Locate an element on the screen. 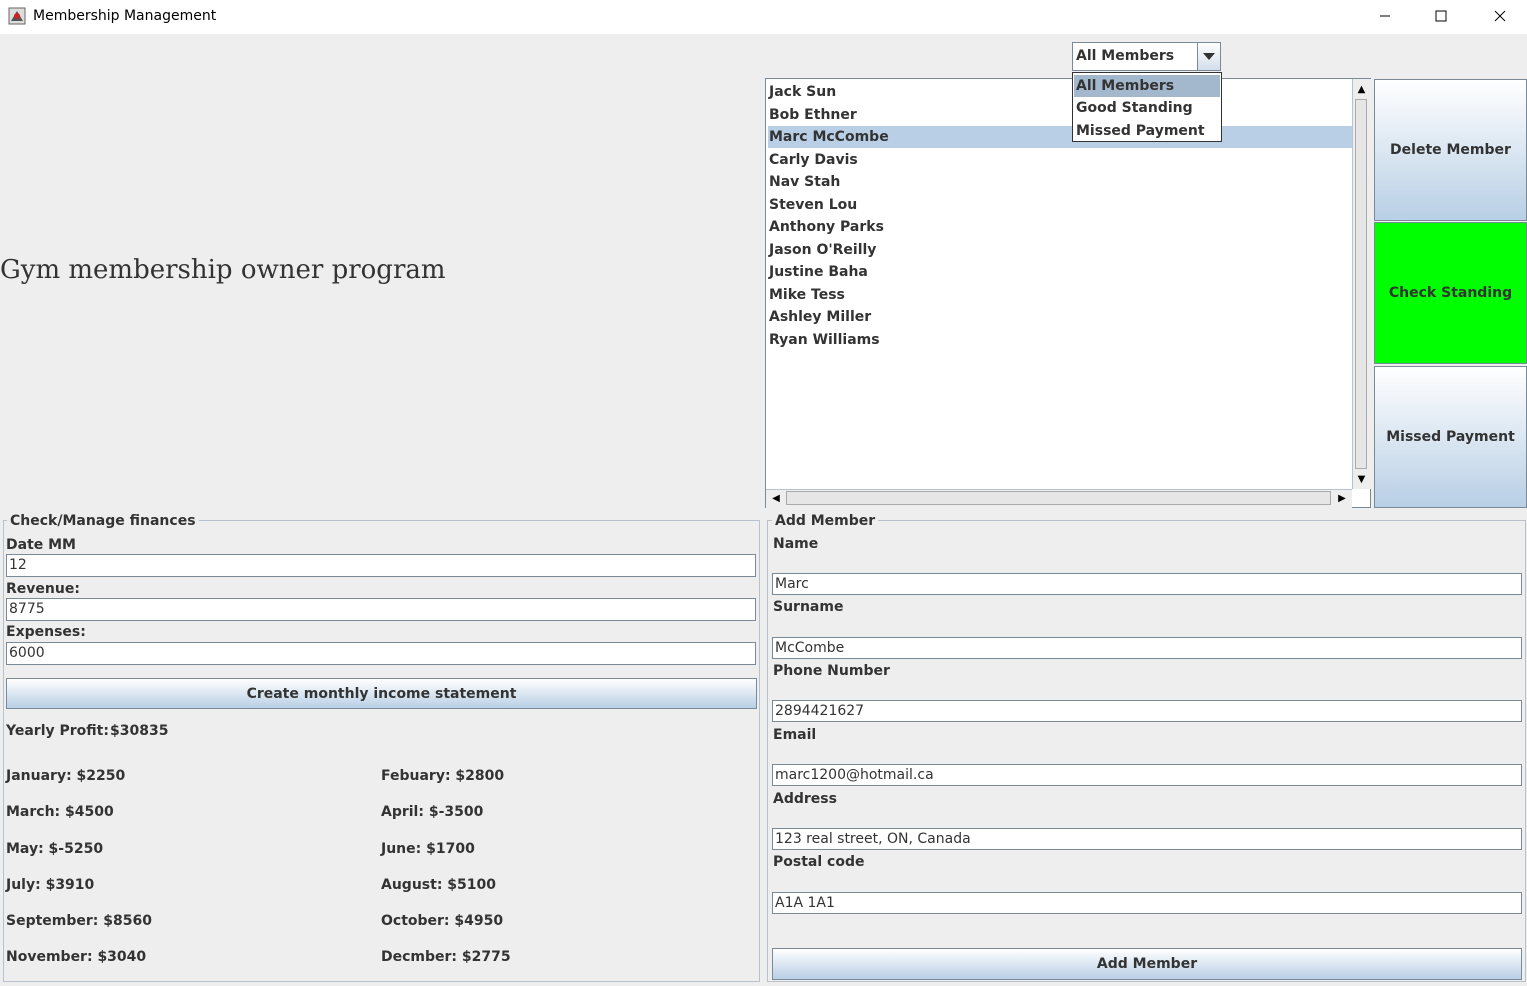  close-icon is located at coordinates (1500, 16).